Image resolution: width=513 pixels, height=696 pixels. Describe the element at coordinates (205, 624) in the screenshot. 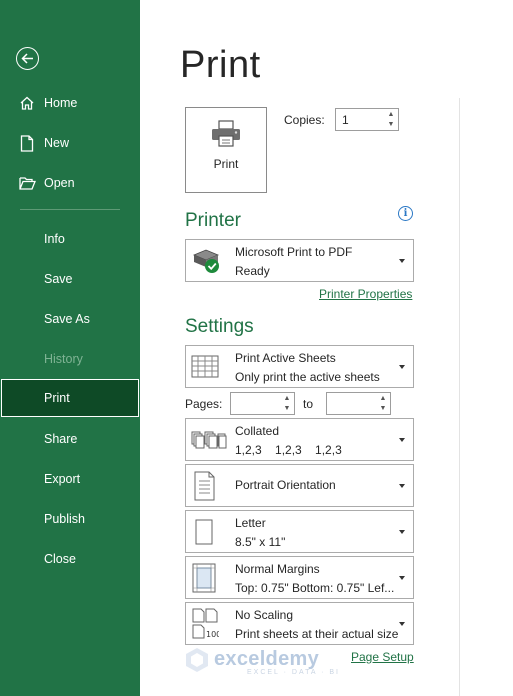

I see `no-scaling-icon: 100` at that location.